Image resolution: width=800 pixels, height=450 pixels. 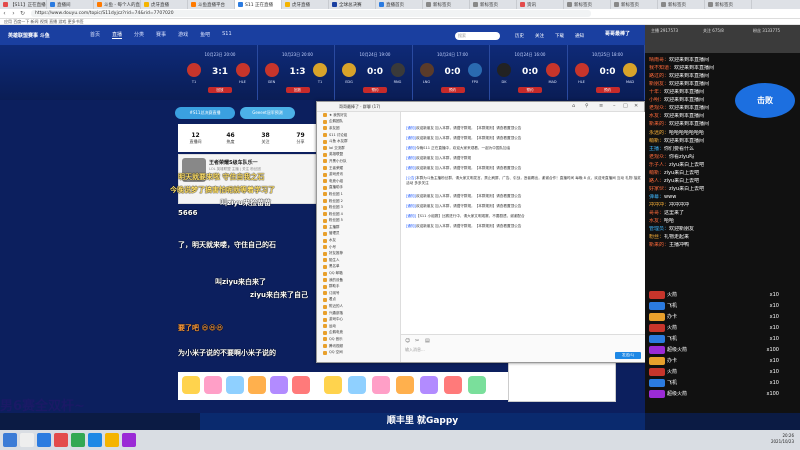 I want to click on contact-item: 直播助手, so click(x=358, y=188).